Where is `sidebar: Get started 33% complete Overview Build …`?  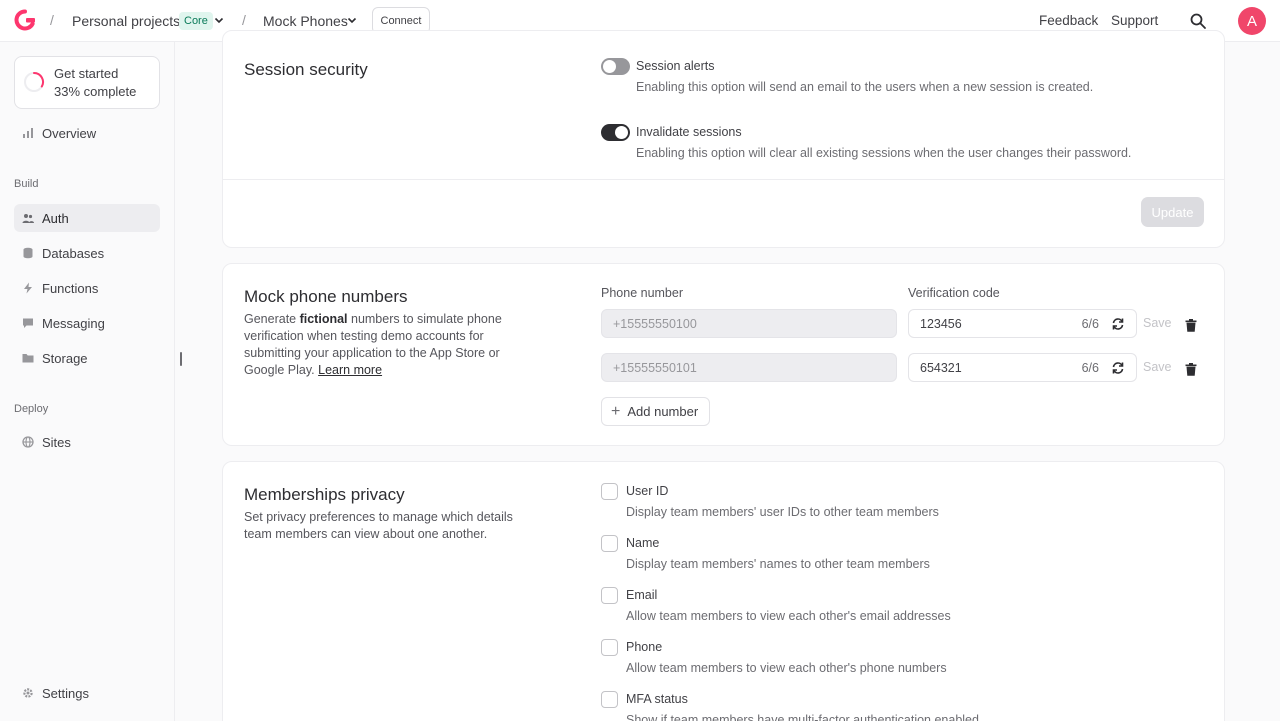 sidebar: Get started 33% complete Overview Build … is located at coordinates (87, 381).